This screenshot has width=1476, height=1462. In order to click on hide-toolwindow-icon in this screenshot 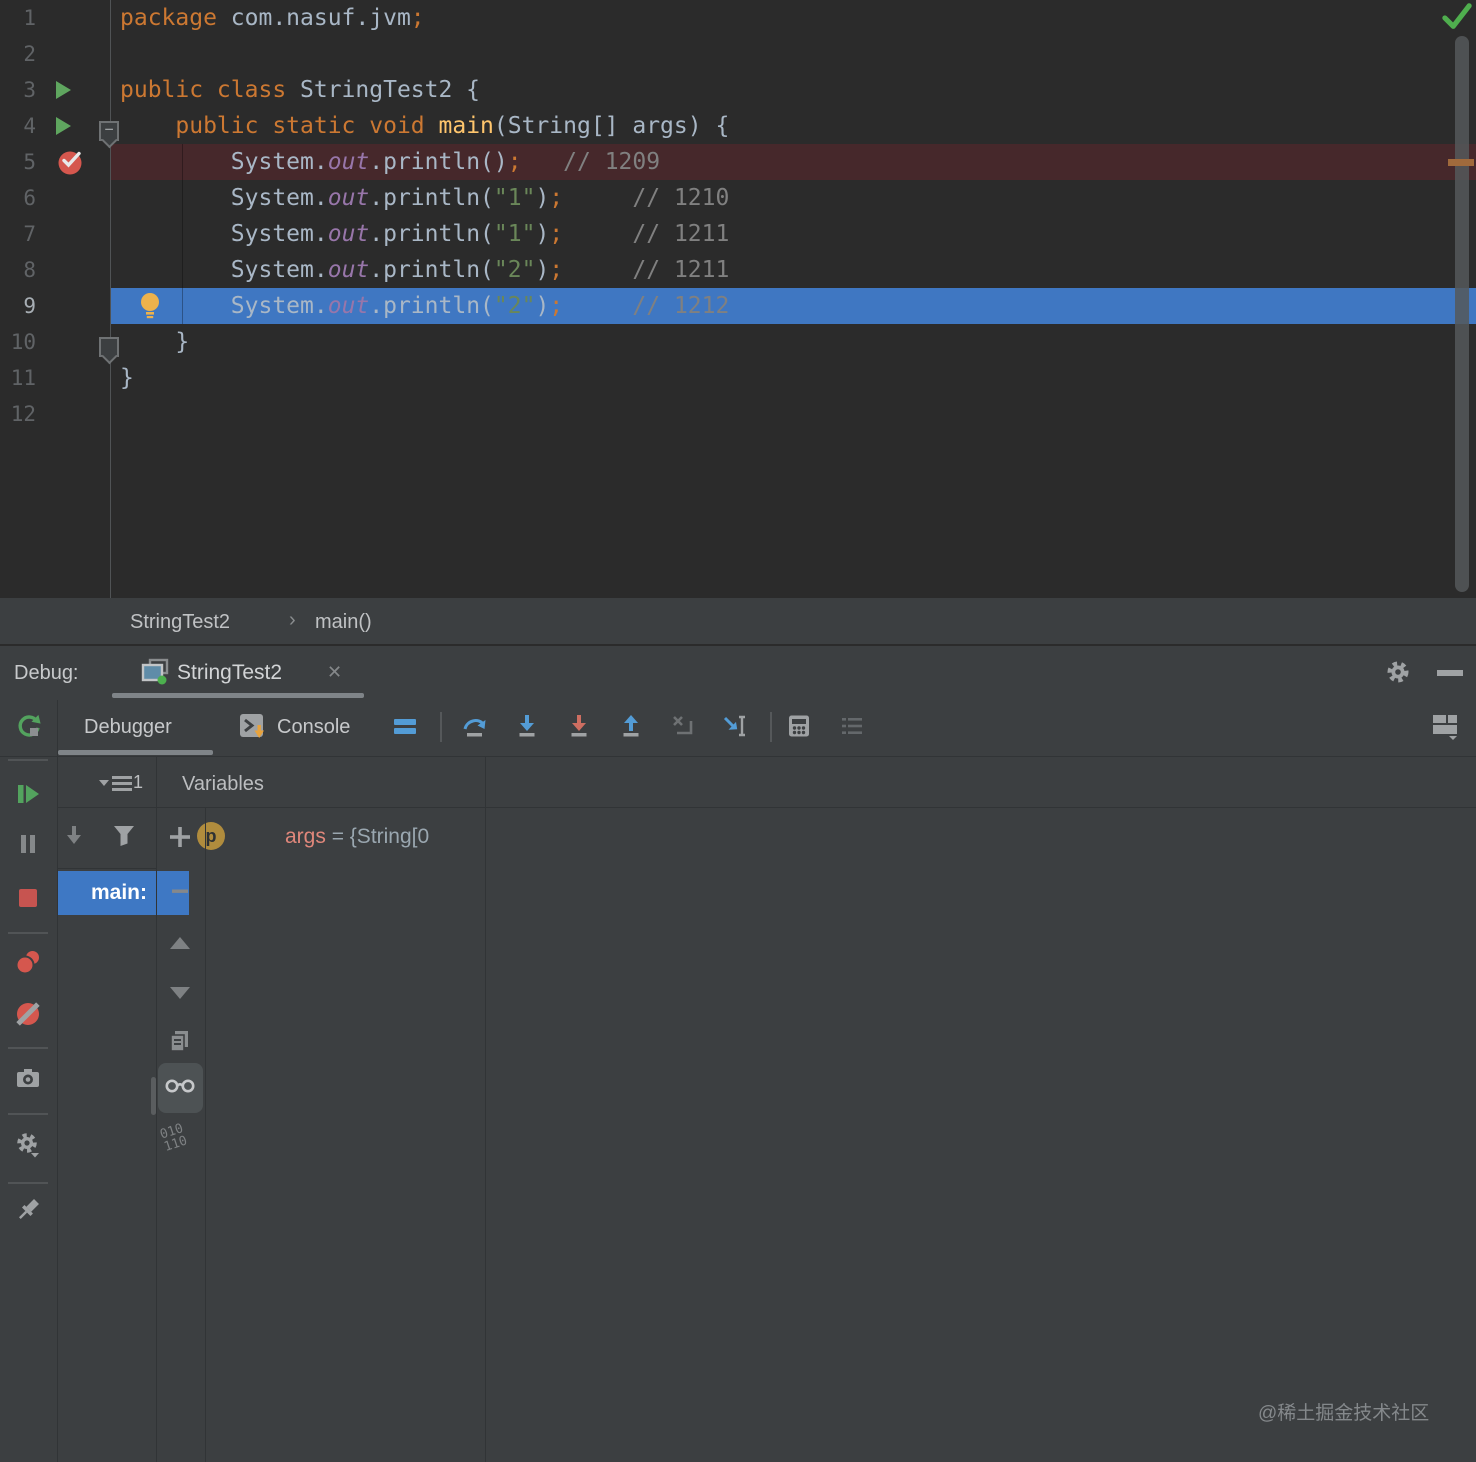, I will do `click(1450, 673)`.